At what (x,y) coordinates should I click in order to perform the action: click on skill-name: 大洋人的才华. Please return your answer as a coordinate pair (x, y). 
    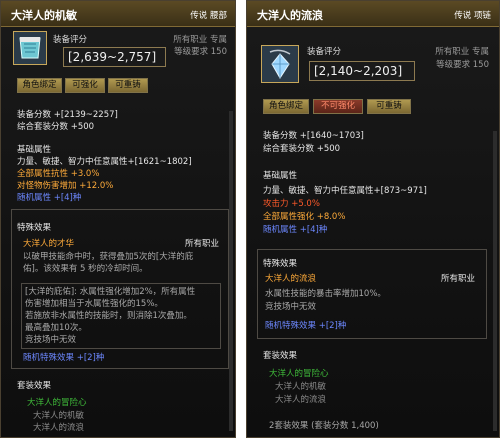
    Looking at the image, I should click on (49, 244).